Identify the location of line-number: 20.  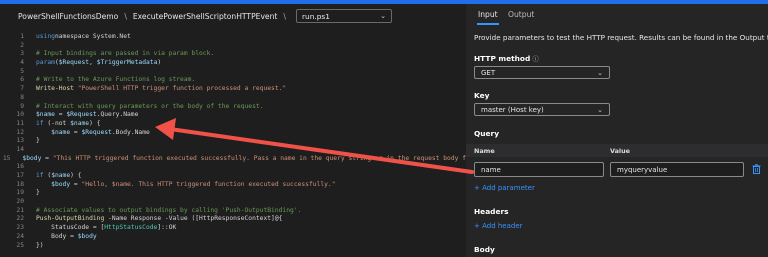
(20, 202).